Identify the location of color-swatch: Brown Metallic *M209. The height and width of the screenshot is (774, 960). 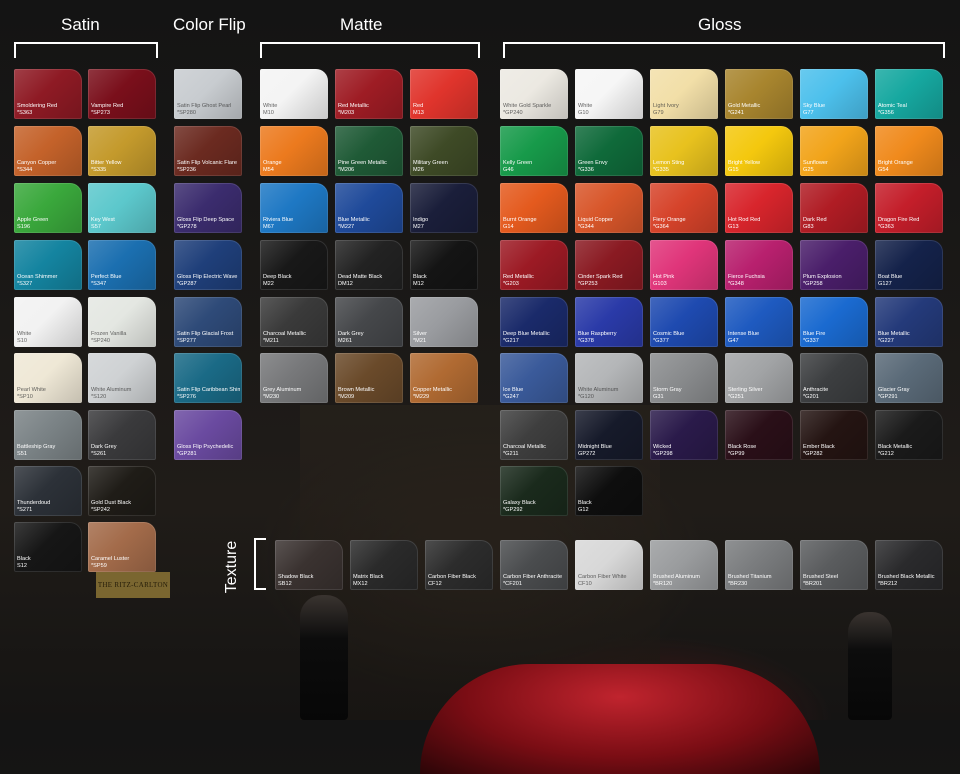
(369, 378).